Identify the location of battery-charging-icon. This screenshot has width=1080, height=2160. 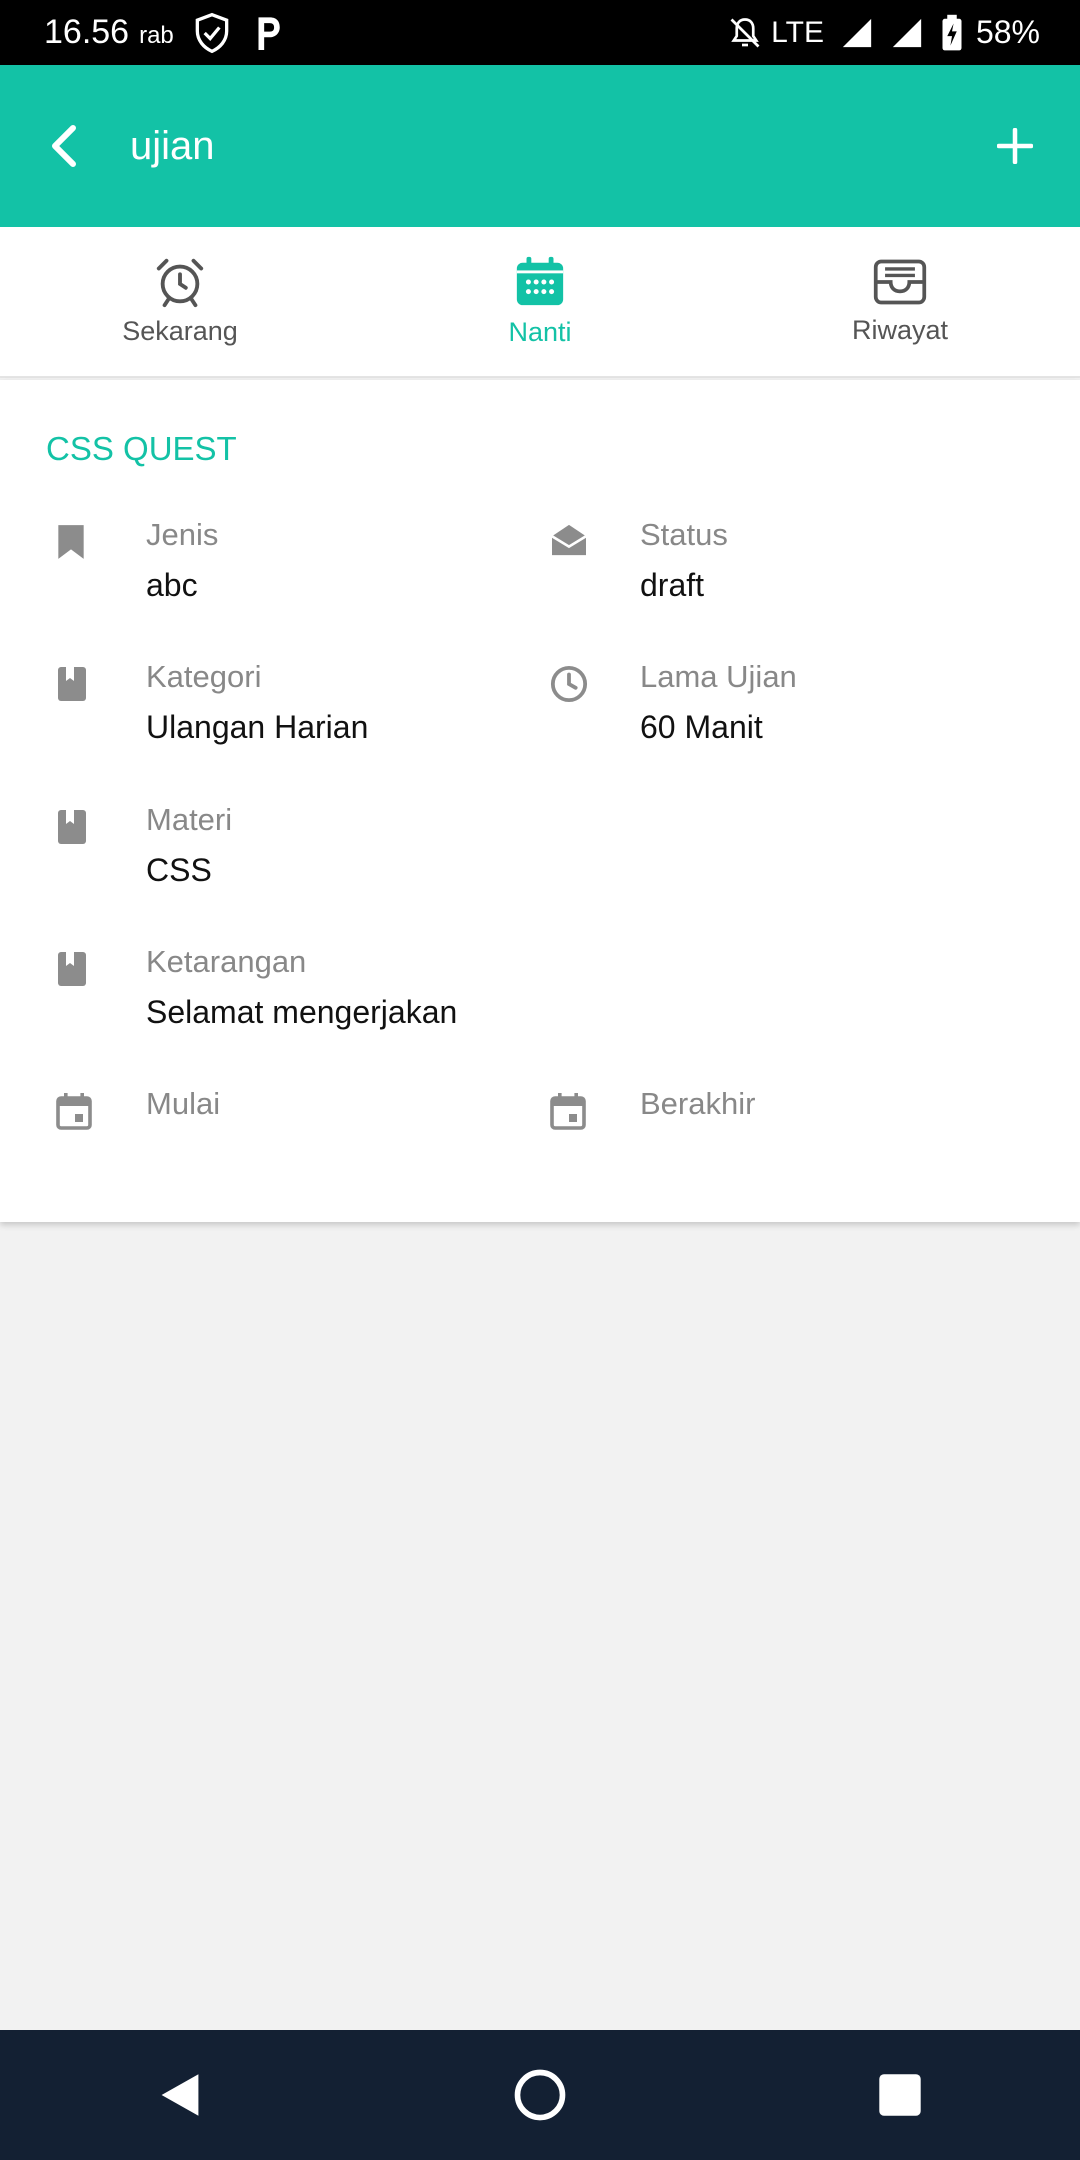
(952, 33).